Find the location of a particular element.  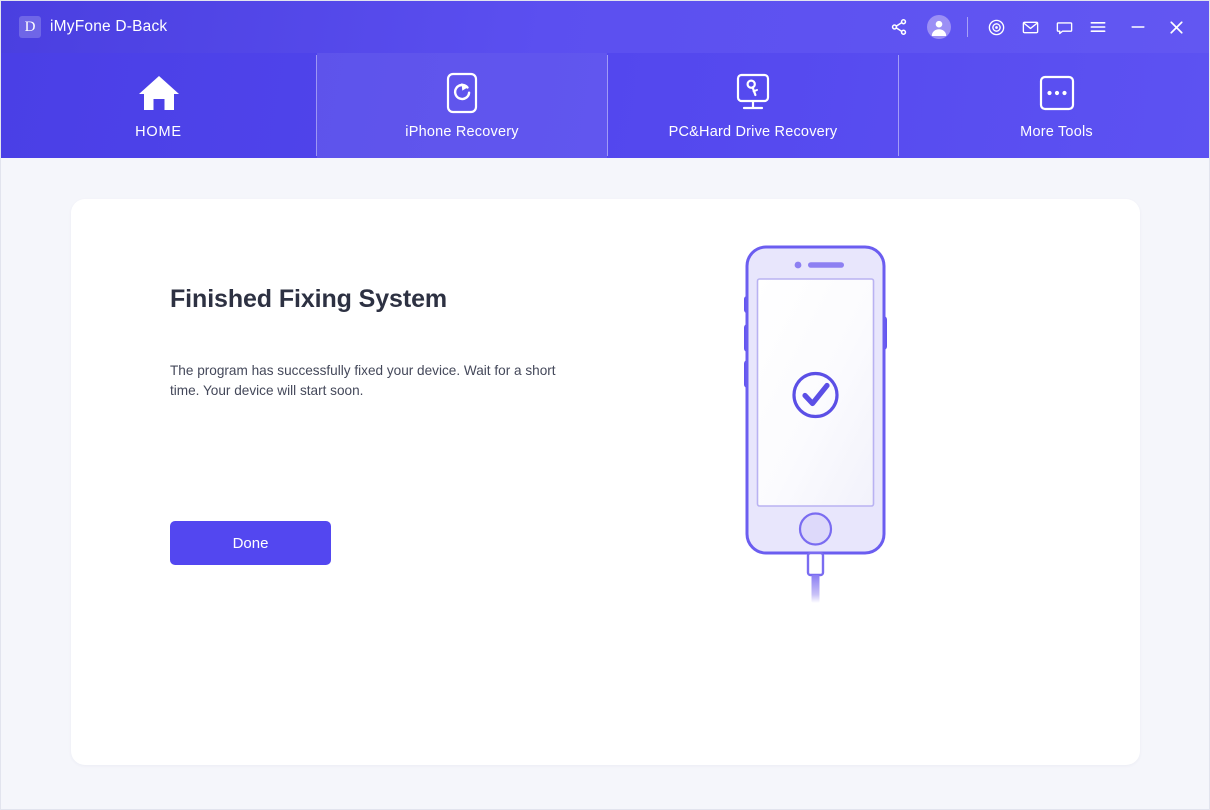

nav-tab-home-label: HOME is located at coordinates (158, 131).